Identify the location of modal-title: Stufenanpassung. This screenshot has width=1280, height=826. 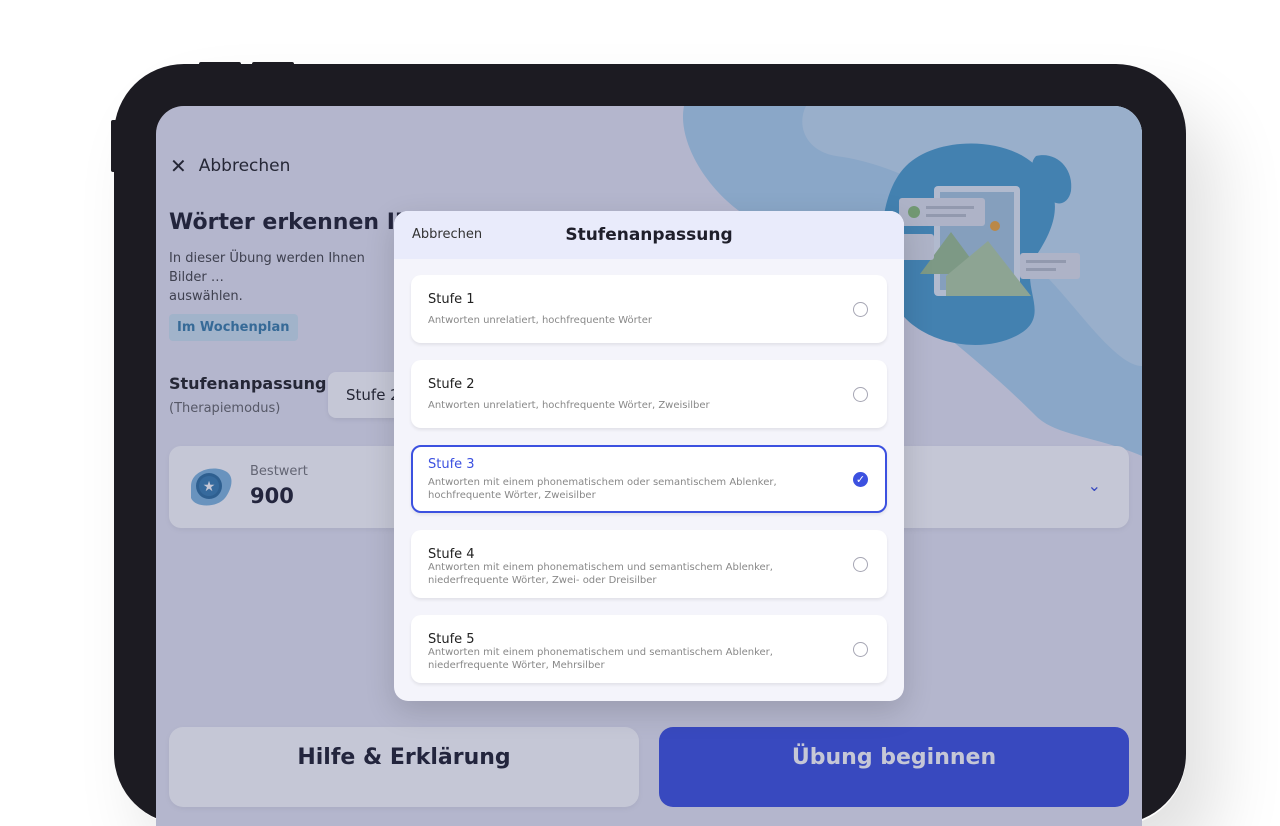
(649, 235).